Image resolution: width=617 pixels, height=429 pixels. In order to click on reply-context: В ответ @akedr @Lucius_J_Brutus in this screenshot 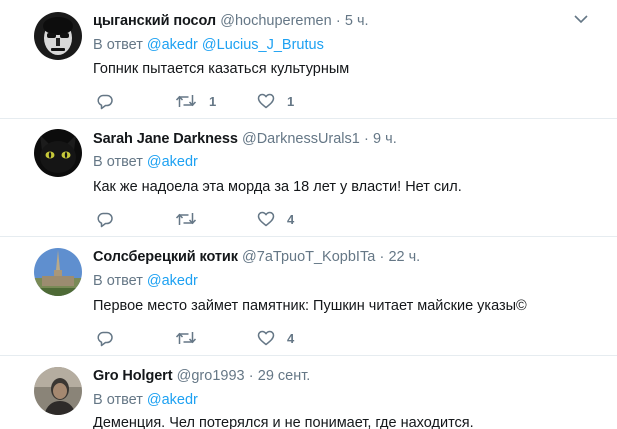, I will do `click(208, 45)`.